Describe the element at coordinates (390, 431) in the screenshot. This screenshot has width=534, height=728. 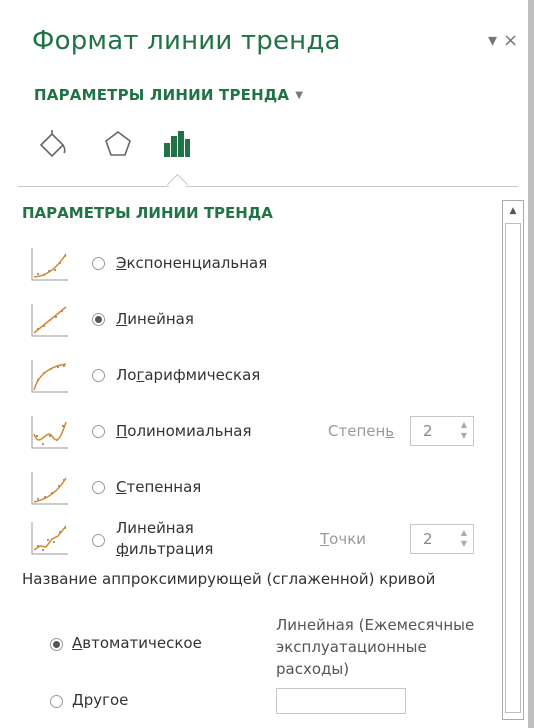
I see `degree-label-accel: ь` at that location.